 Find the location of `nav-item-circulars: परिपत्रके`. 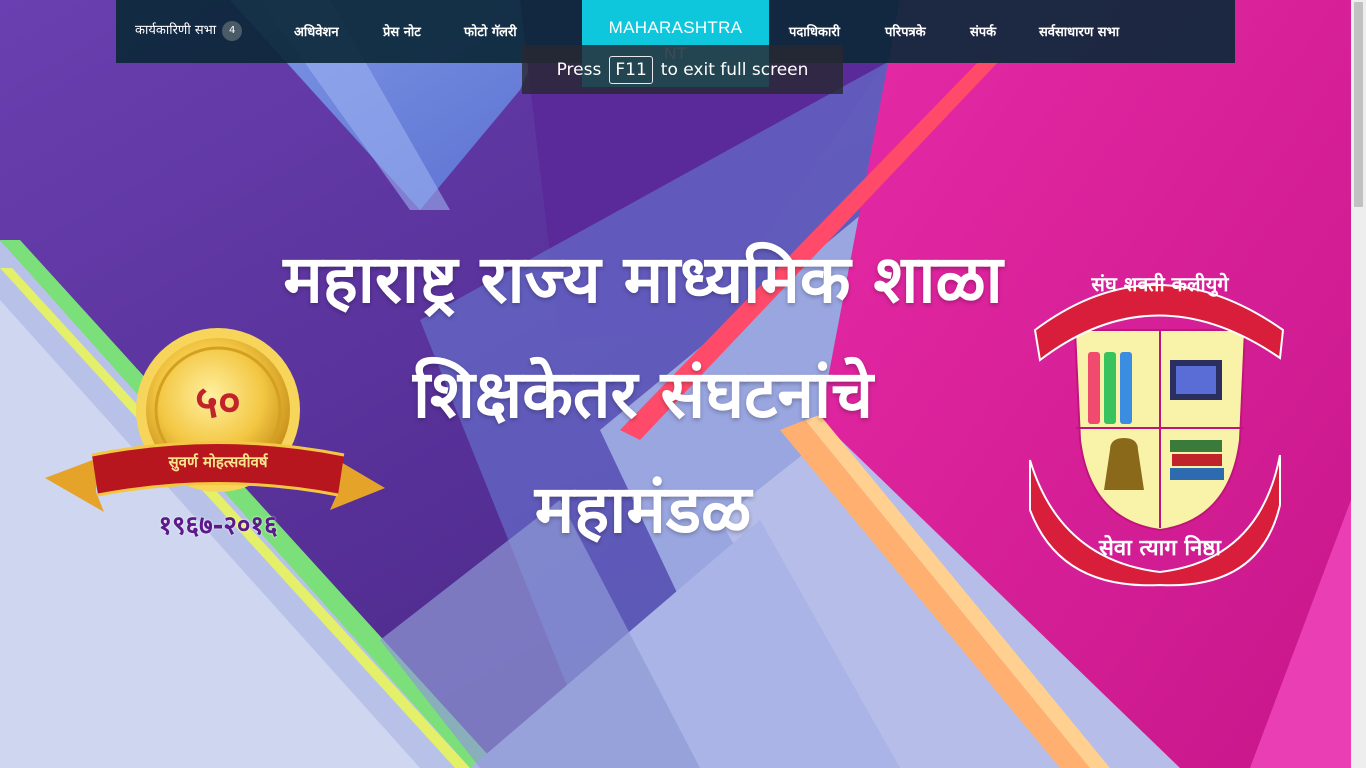

nav-item-circulars: परिपत्रके is located at coordinates (905, 31).